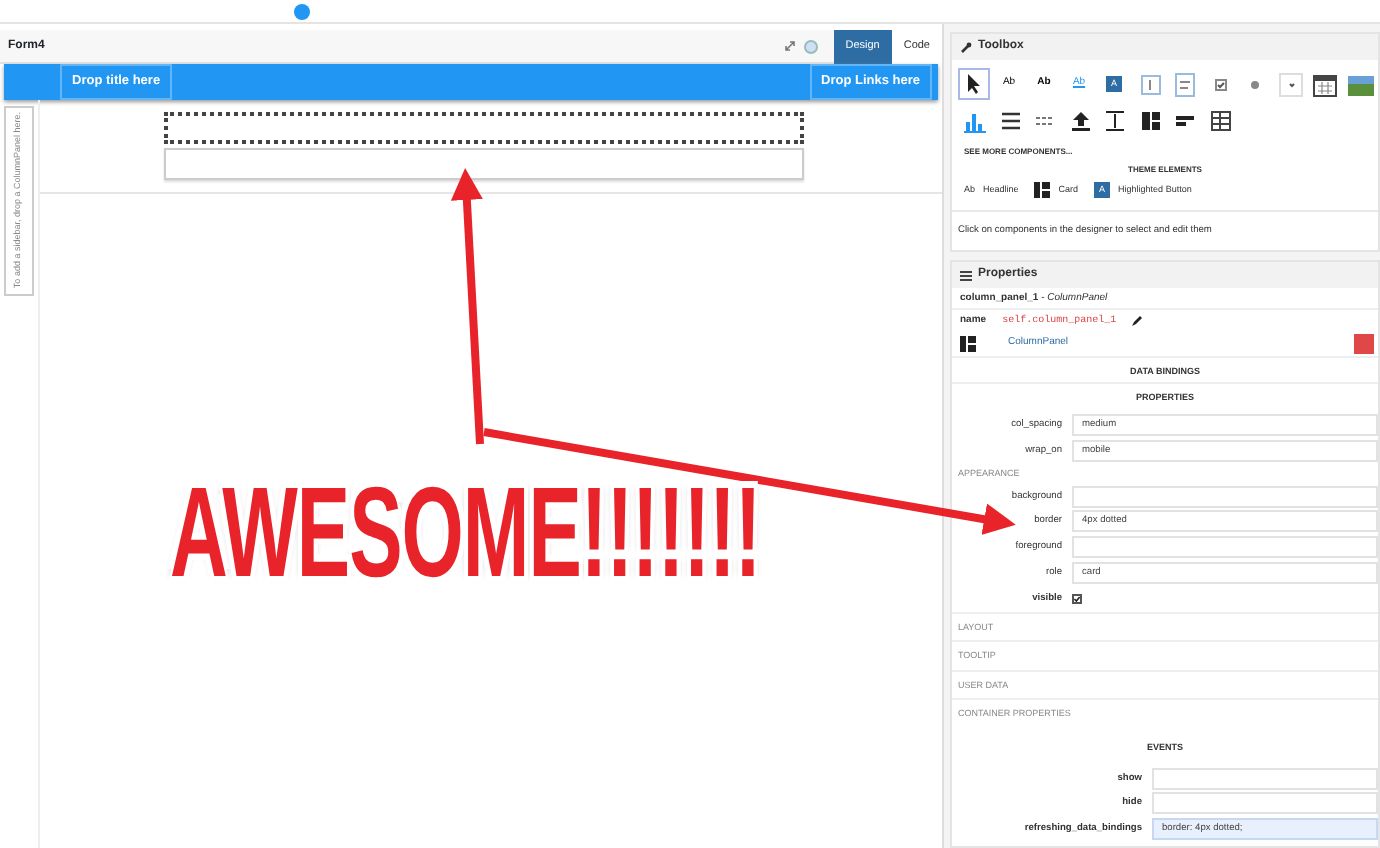 Image resolution: width=1380 pixels, height=848 pixels. What do you see at coordinates (966, 47) in the screenshot?
I see `wrench-icon` at bounding box center [966, 47].